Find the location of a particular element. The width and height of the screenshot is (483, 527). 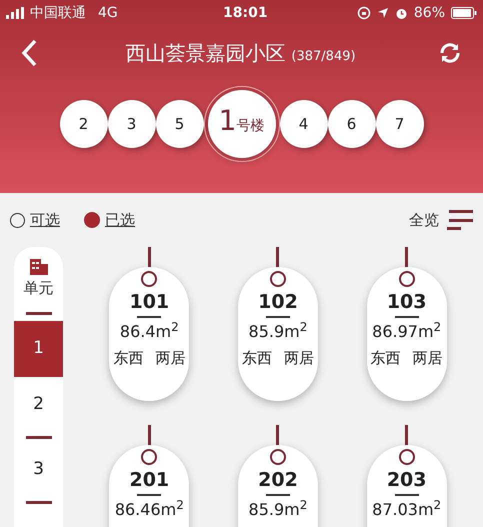

building-tab: 3 is located at coordinates (132, 124).